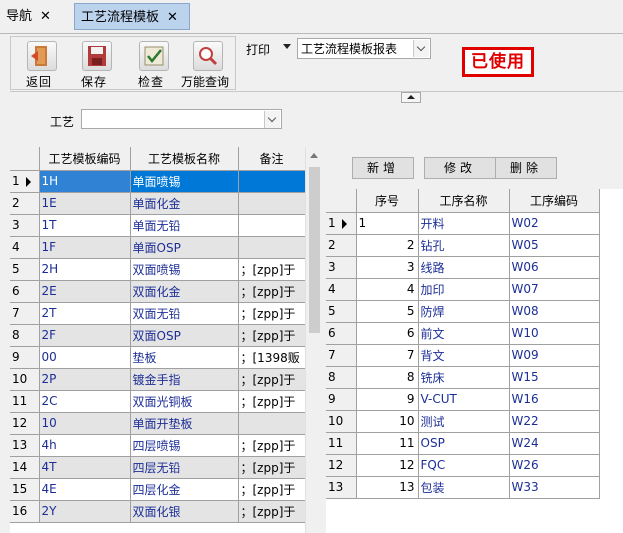 This screenshot has height=533, width=623. What do you see at coordinates (554, 487) in the screenshot?
I see `process-code-cell: W33` at bounding box center [554, 487].